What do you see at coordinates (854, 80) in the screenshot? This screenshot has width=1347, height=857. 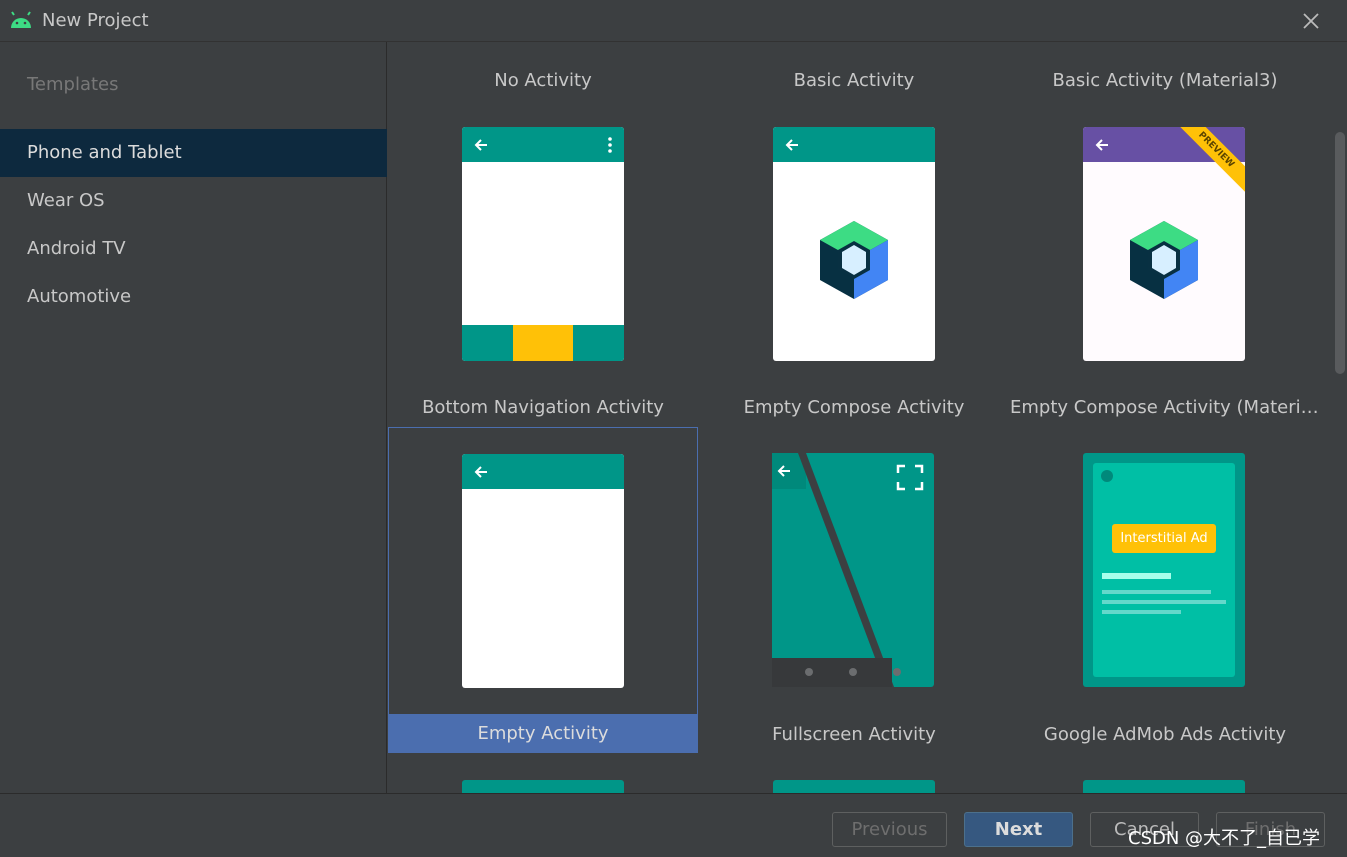 I see `template-label-basic-activity: Basic Activity` at bounding box center [854, 80].